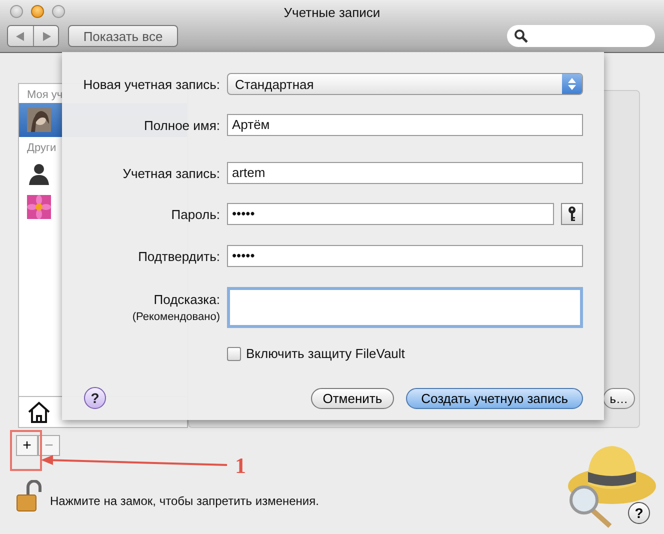 The height and width of the screenshot is (534, 664). Describe the element at coordinates (187, 299) in the screenshot. I see `field-label: Подсказка:` at that location.